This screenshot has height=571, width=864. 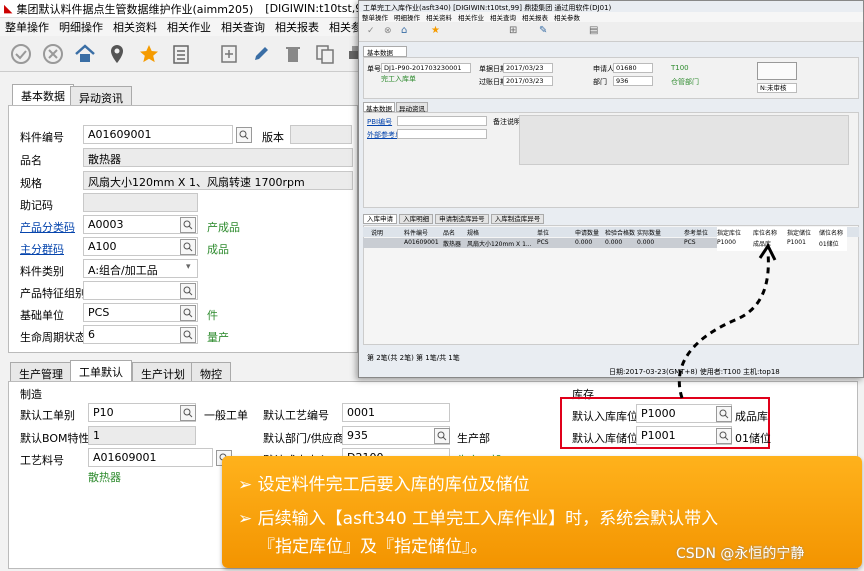 I want to click on wotype-label: 默认工单别, so click(x=47, y=415).